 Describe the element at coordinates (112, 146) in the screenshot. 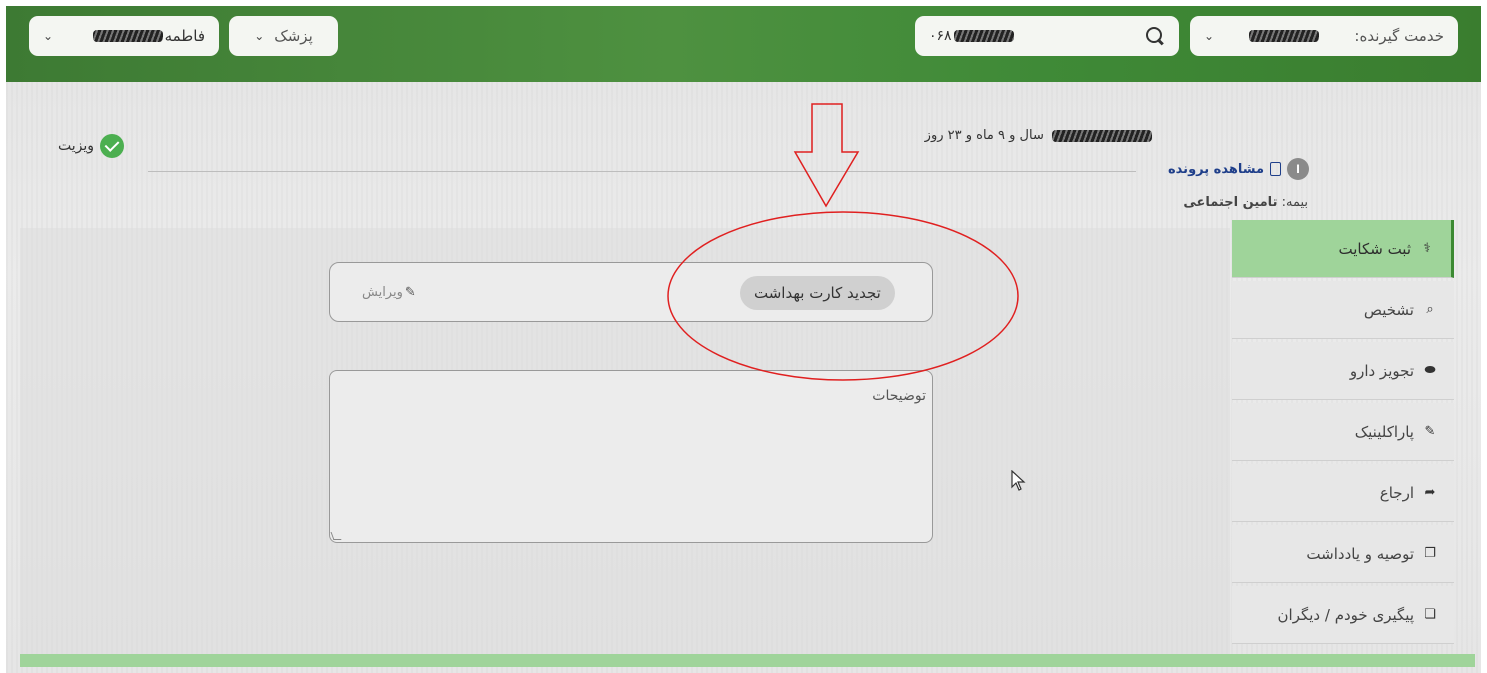

I see `check-circle-icon` at that location.